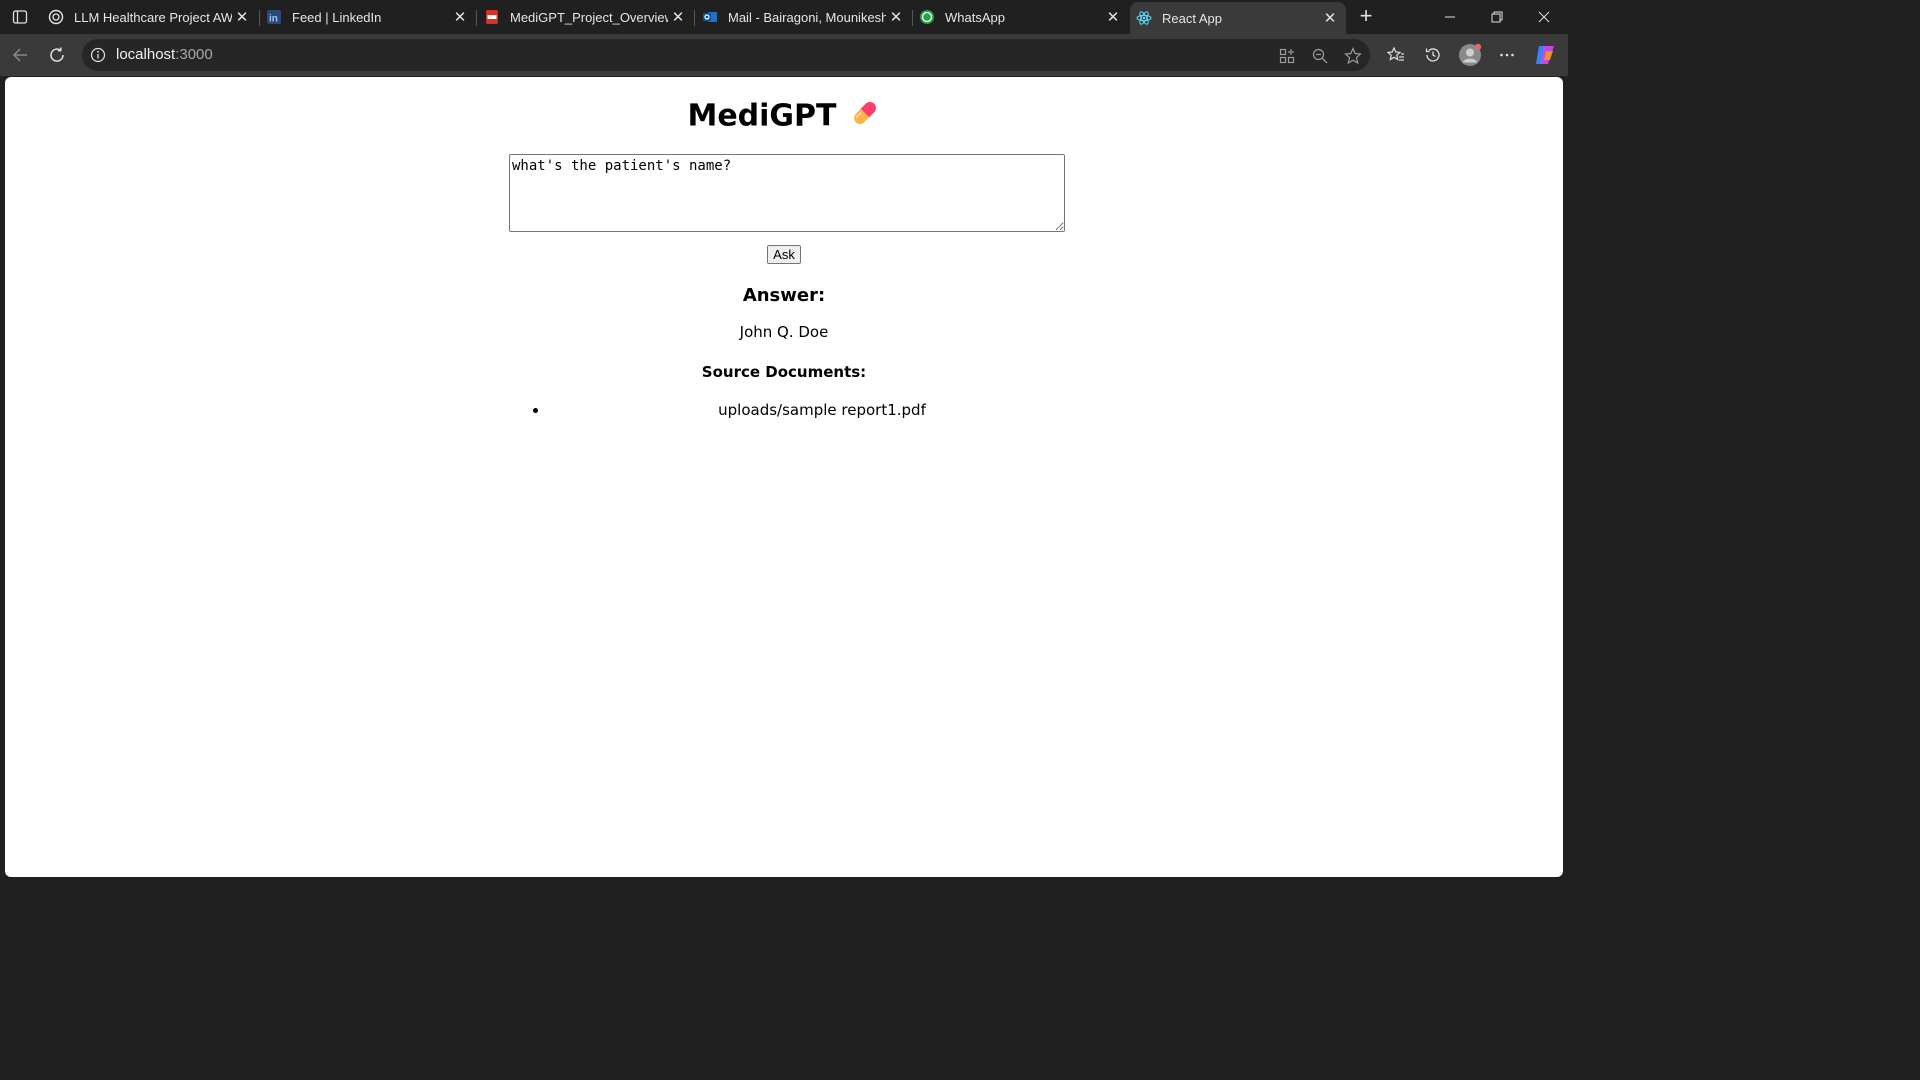 The image size is (1920, 1080). Describe the element at coordinates (1320, 56) in the screenshot. I see `zoom-out-icon` at that location.